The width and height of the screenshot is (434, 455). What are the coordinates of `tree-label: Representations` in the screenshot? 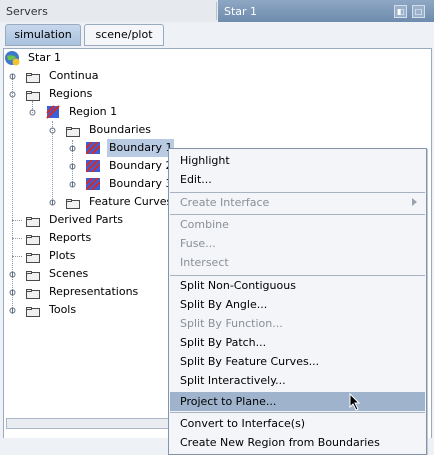 It's located at (94, 291).